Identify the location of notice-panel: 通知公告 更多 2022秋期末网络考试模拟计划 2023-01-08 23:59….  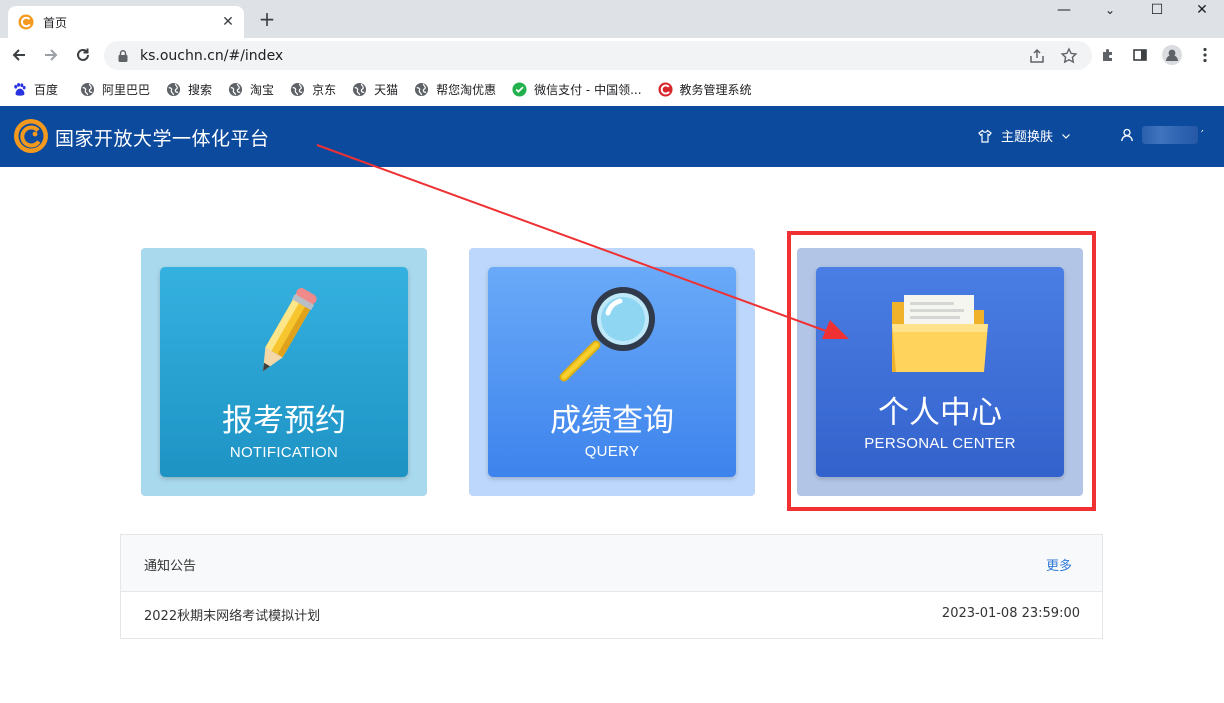
(611, 586).